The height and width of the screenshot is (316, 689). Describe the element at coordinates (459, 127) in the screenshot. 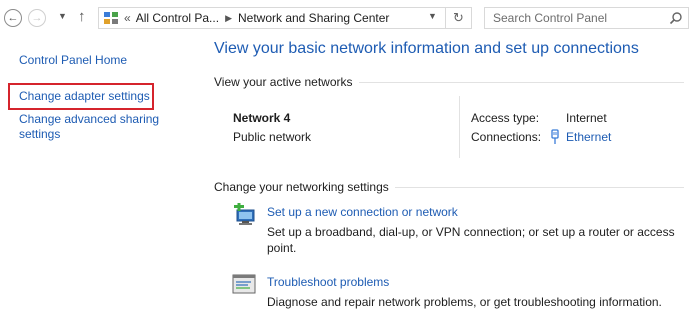

I see `divider-vertical` at that location.